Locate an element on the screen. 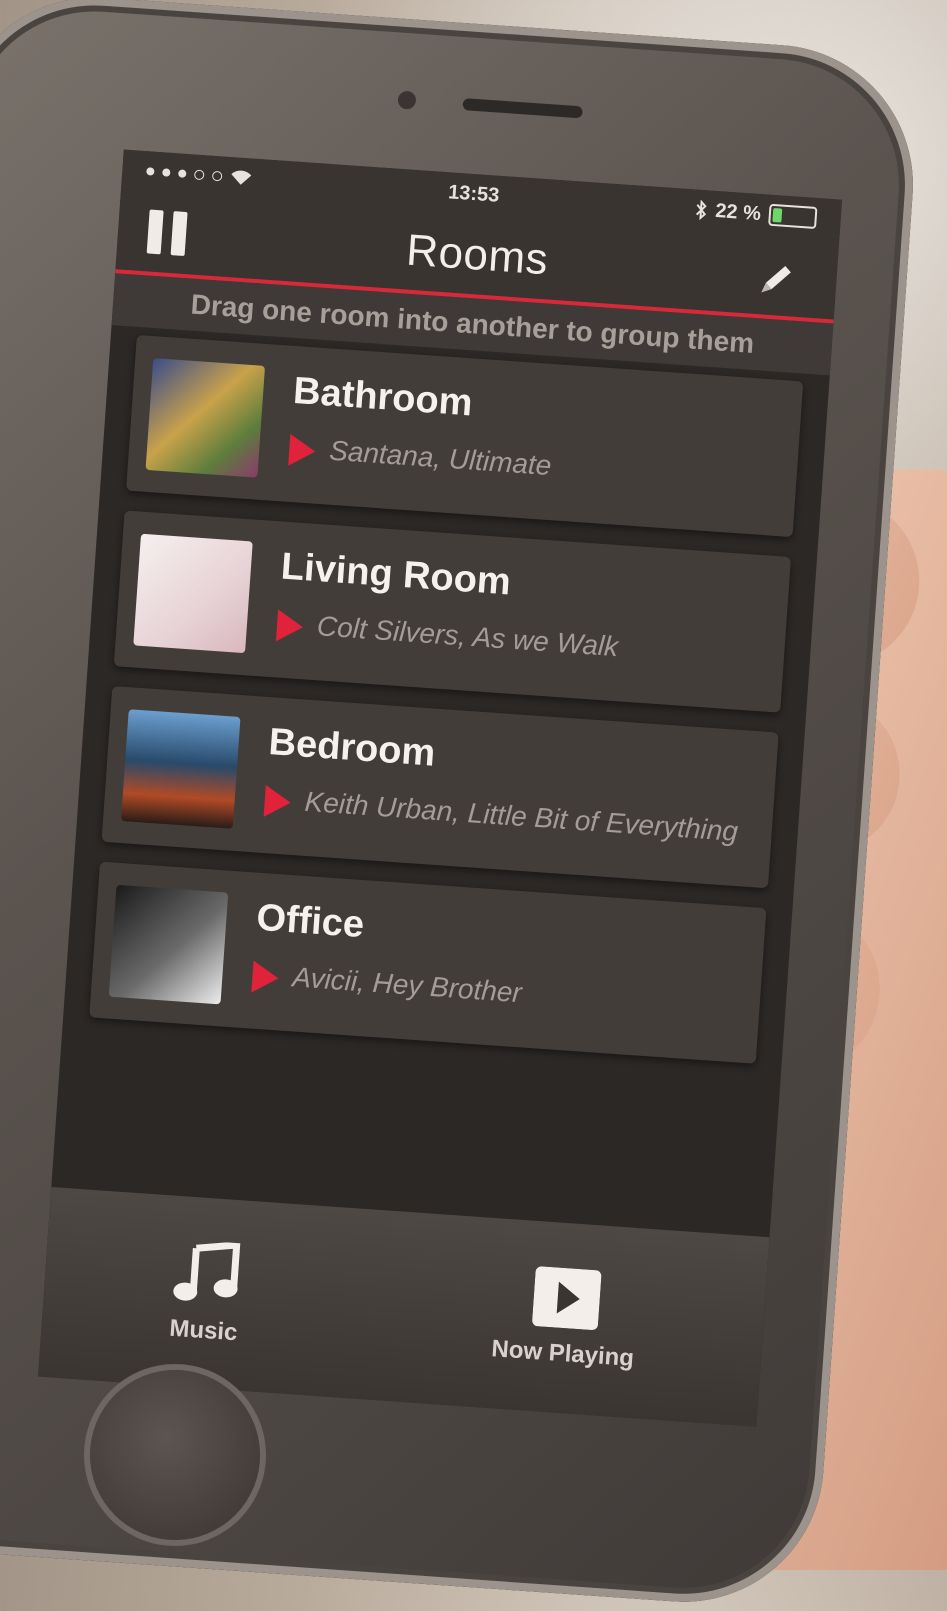  signal-indicator is located at coordinates (199, 174).